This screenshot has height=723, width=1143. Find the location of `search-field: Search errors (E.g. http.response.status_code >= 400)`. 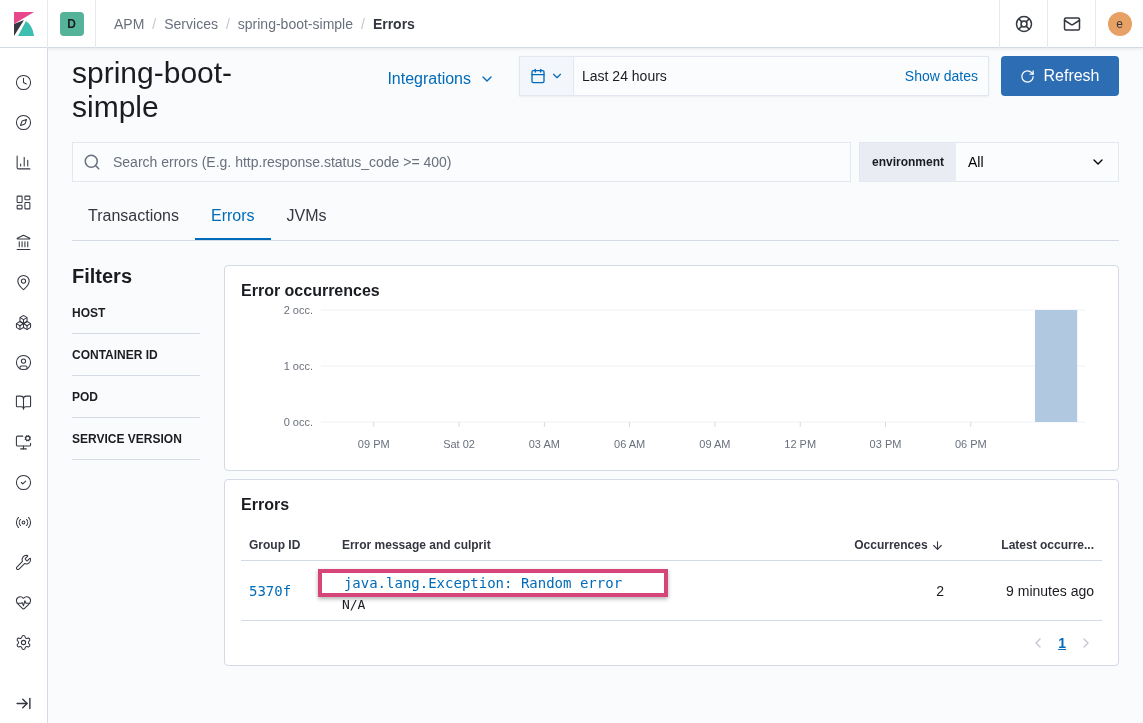

search-field: Search errors (E.g. http.response.status_code >= 400) is located at coordinates (461, 162).